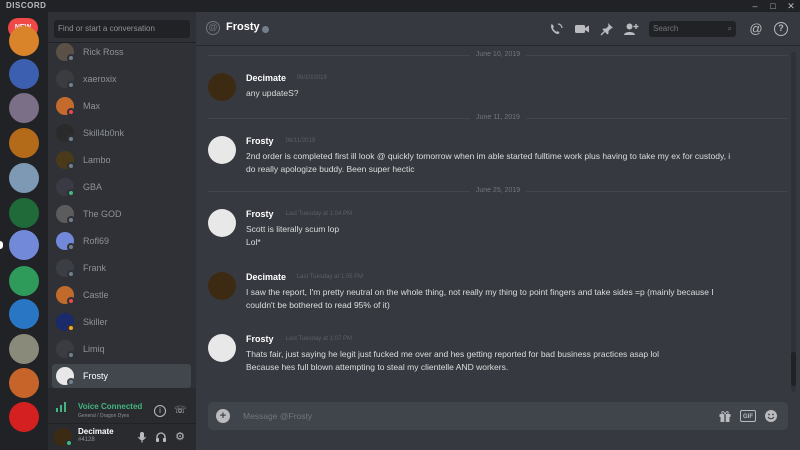 Image resolution: width=800 pixels, height=450 pixels. I want to click on channel-name: Frosty, so click(243, 27).